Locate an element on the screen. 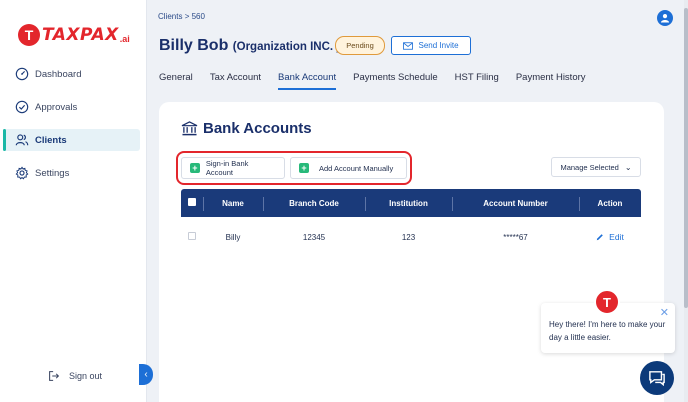 This screenshot has height=402, width=688. pencil-icon is located at coordinates (599, 236).